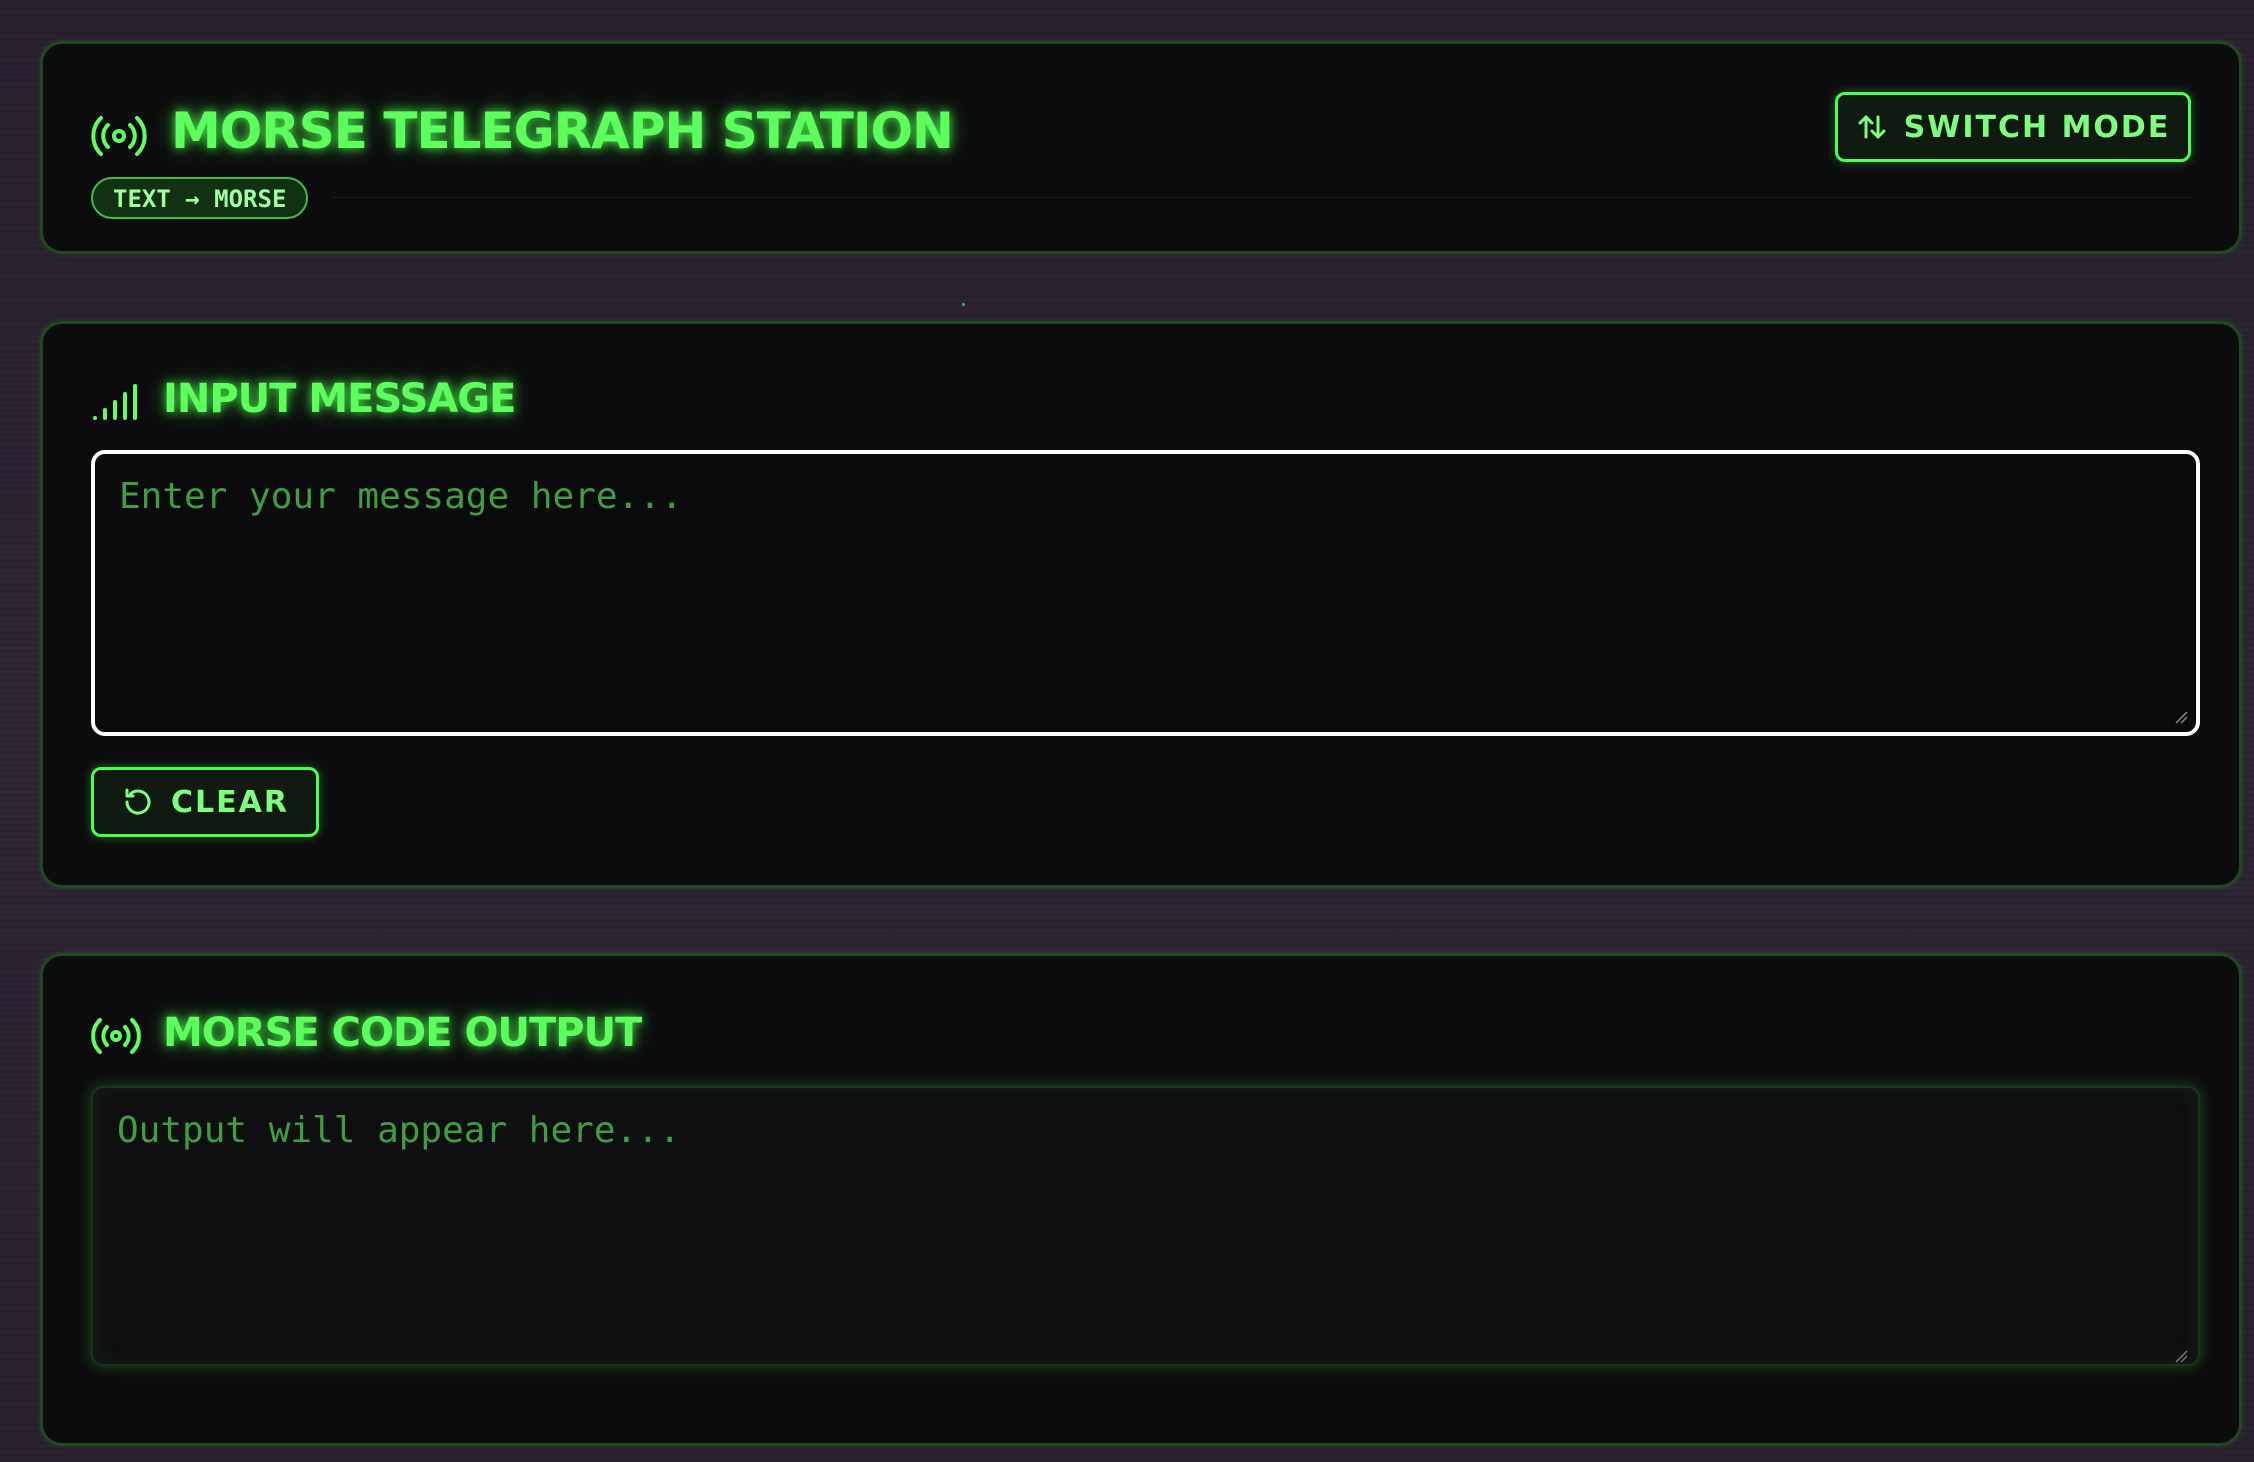 Image resolution: width=2254 pixels, height=1462 pixels. What do you see at coordinates (230, 802) in the screenshot?
I see `clear-button-label: CLEAR` at bounding box center [230, 802].